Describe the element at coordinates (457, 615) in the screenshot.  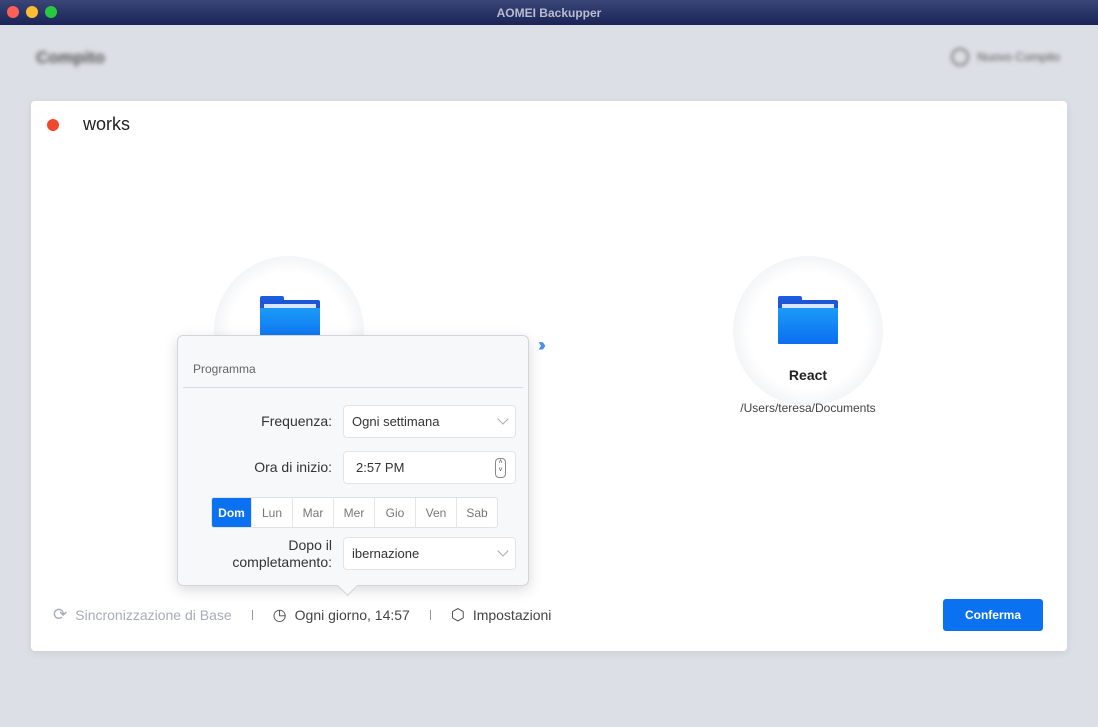
I see `settings-hex-icon: ⬡` at that location.